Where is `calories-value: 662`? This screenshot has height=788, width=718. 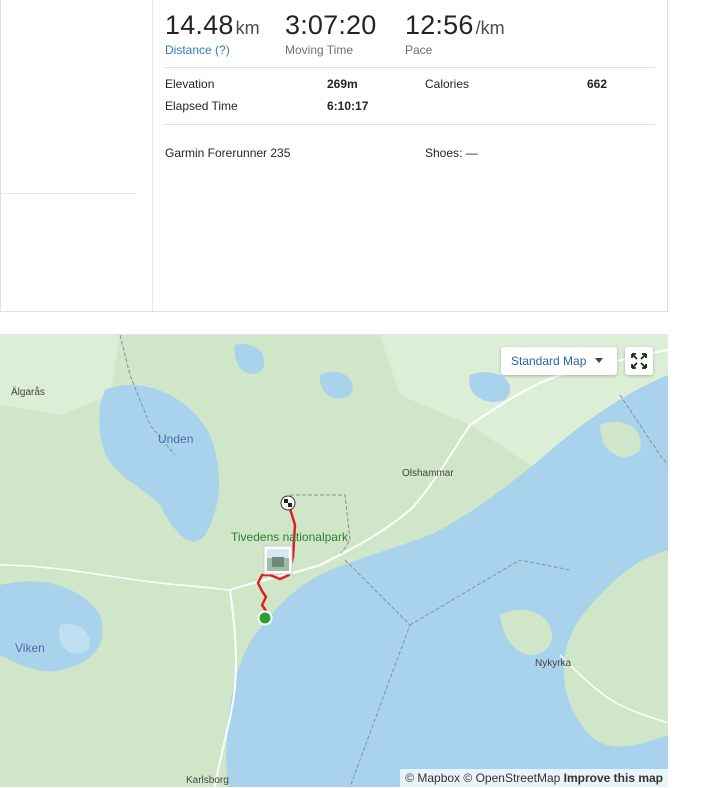 calories-value: 662 is located at coordinates (597, 84).